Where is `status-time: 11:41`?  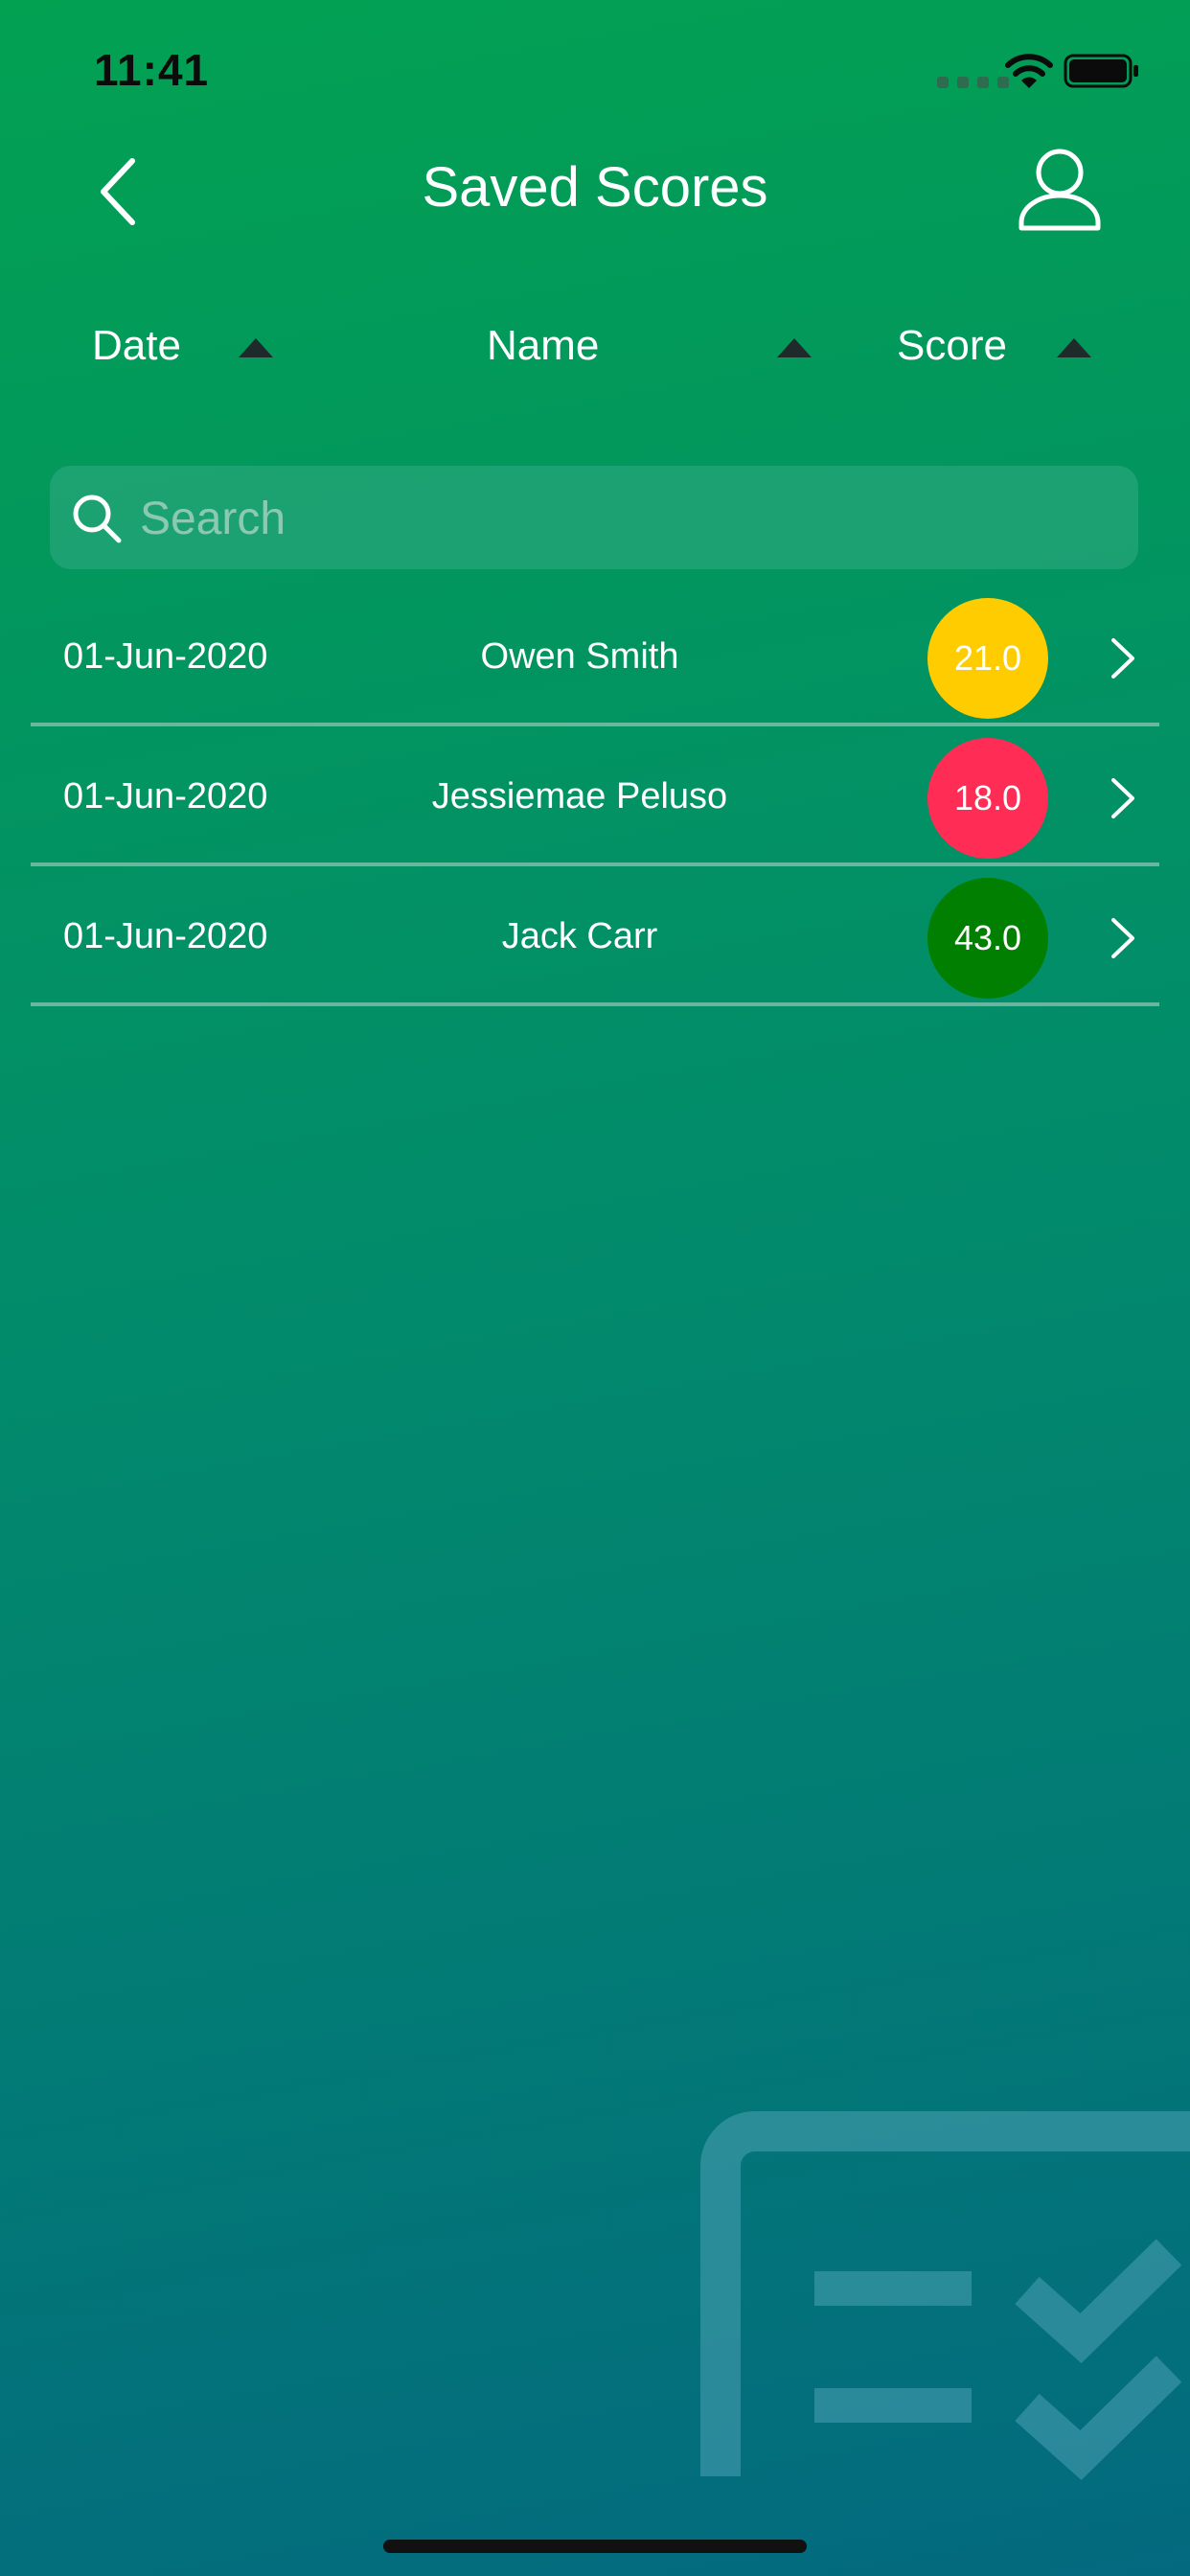
status-time: 11:41 is located at coordinates (152, 70).